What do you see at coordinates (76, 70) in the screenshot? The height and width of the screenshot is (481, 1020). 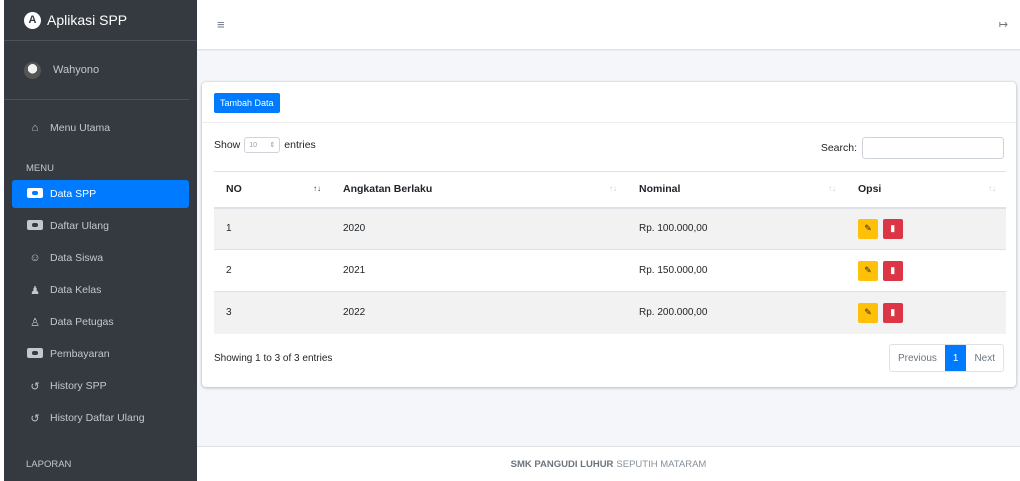 I see `user-name: Wahyono` at bounding box center [76, 70].